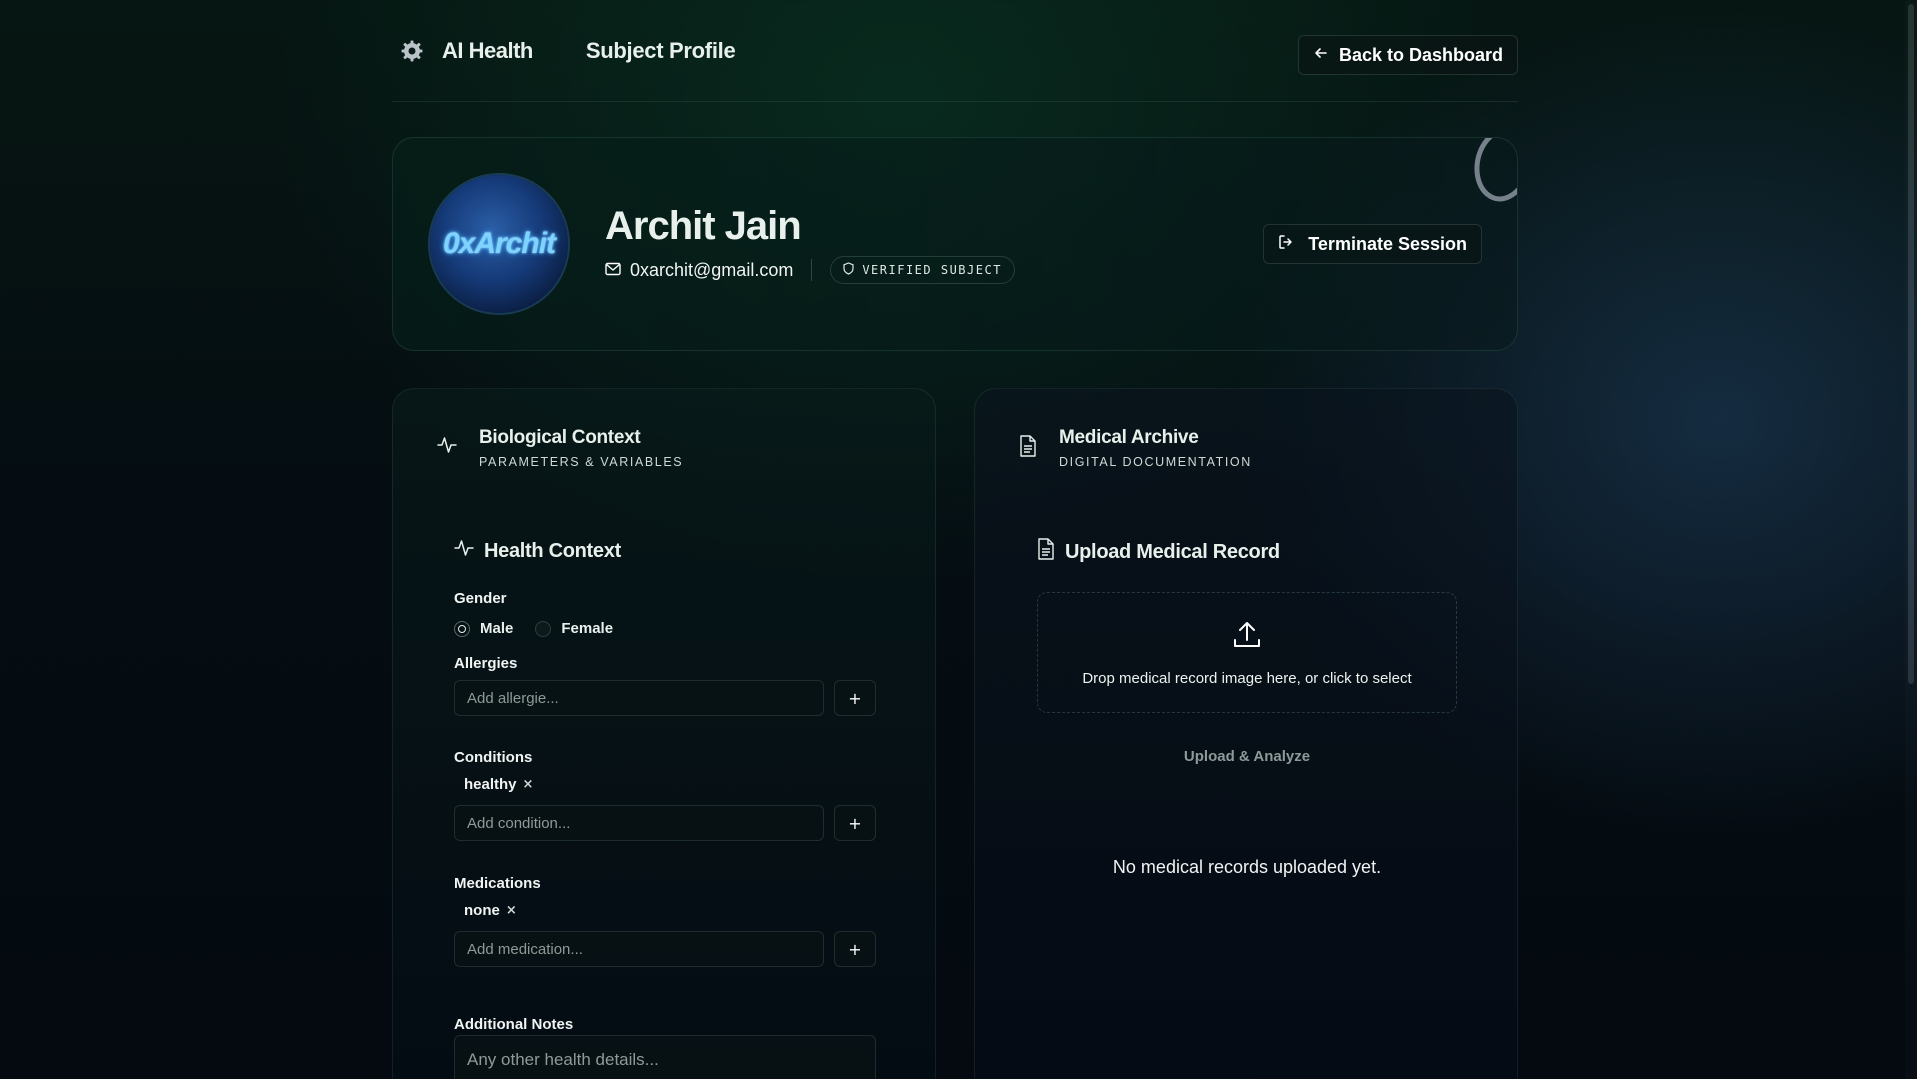  I want to click on back-button-label: Back to Dashboard, so click(1420, 54).